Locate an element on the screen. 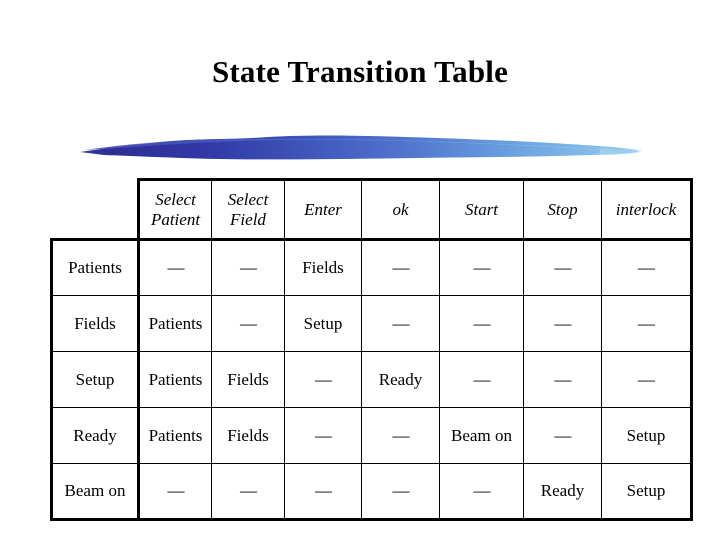 This screenshot has height=540, width=720. cell-setup-interlock: — is located at coordinates (647, 379).